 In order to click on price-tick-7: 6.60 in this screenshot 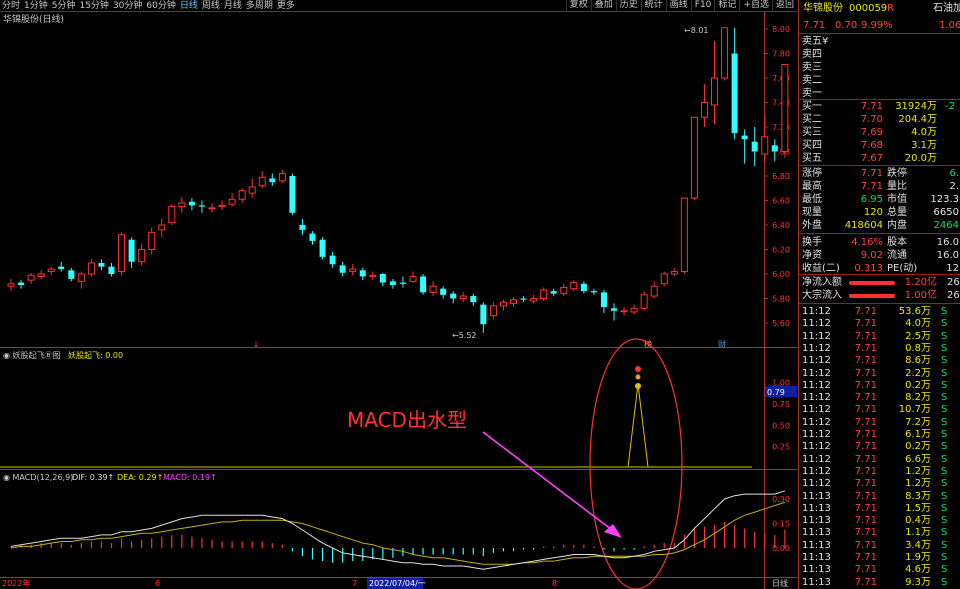, I will do `click(781, 201)`.